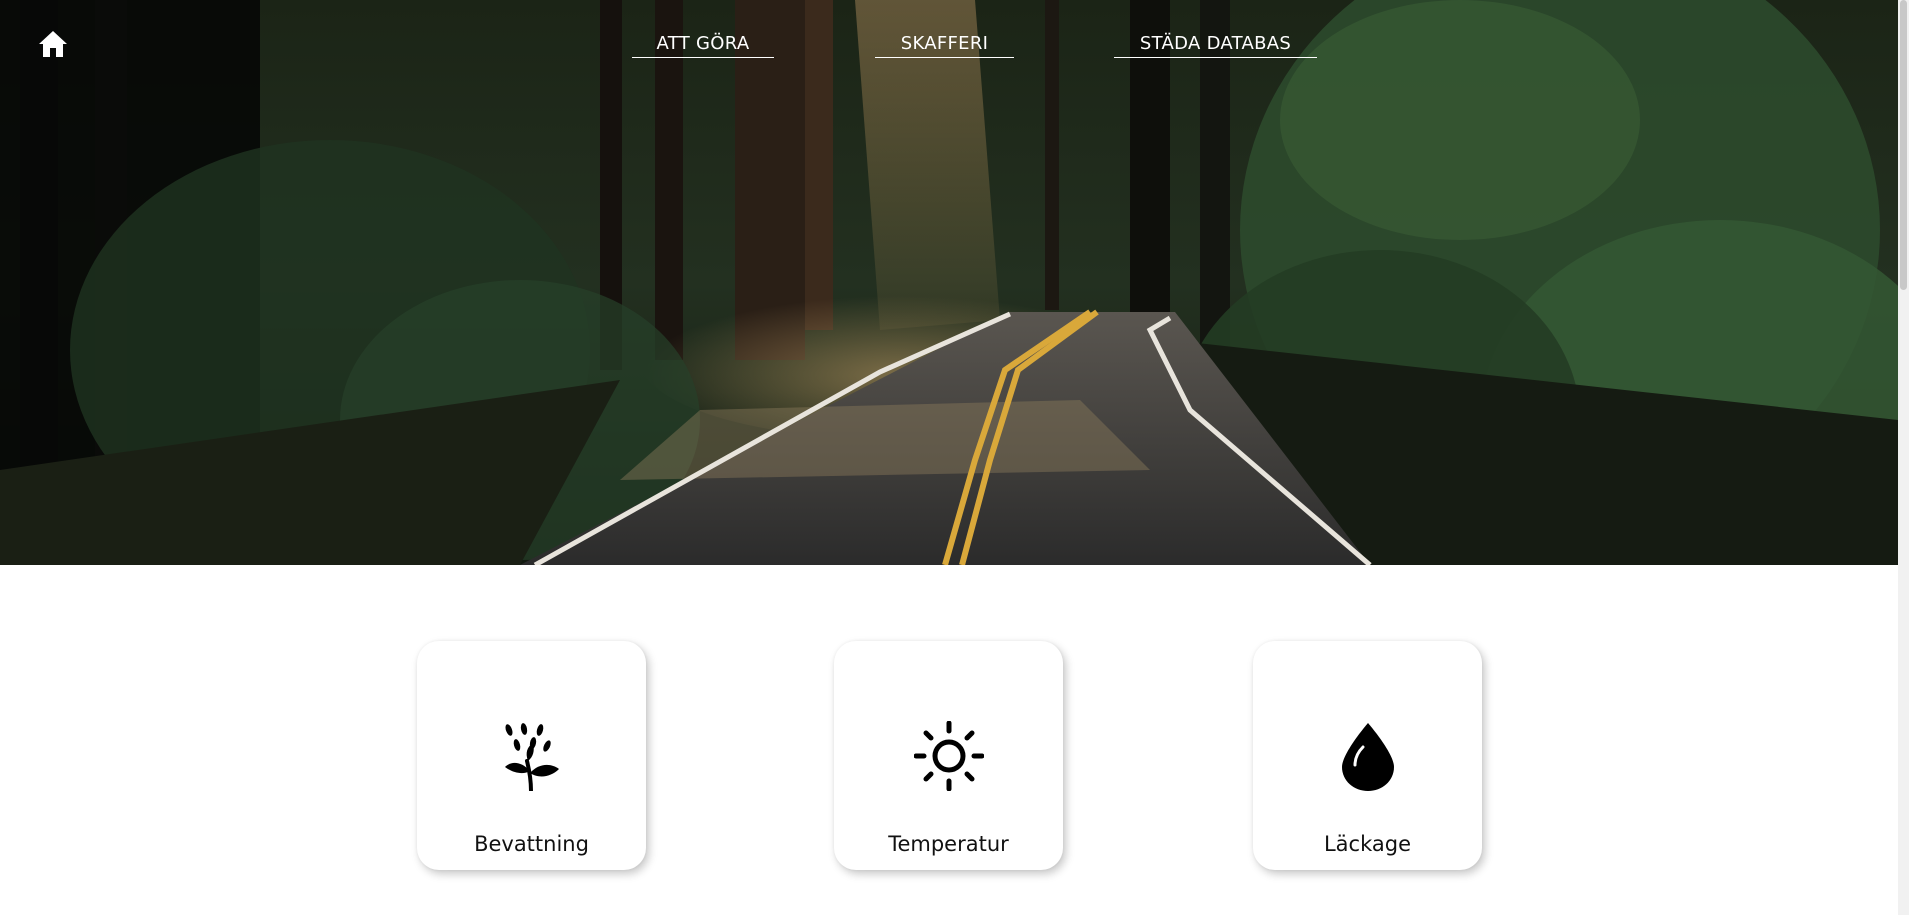  I want to click on leak-card-label: Läckage, so click(1367, 844).